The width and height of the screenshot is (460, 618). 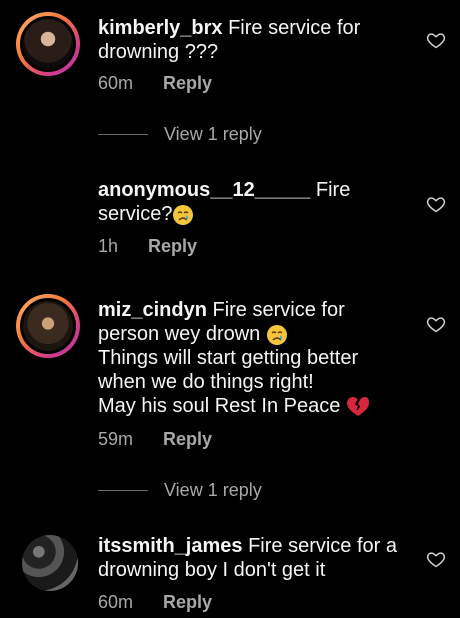 I want to click on timestamp: 1h, so click(x=108, y=246).